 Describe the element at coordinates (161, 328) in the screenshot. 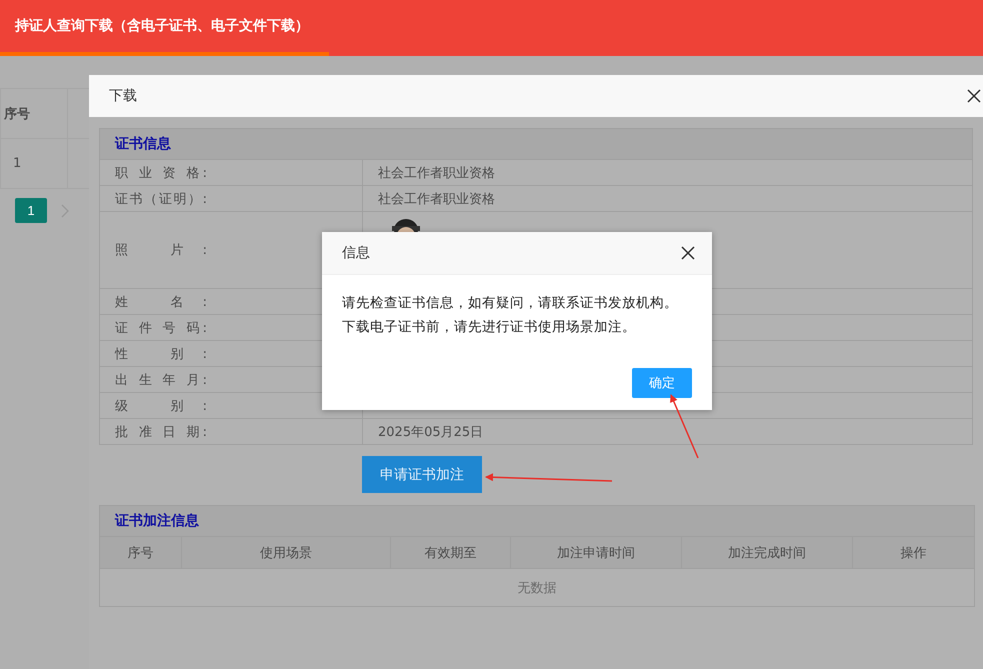

I see `field-label: 证 件 号 码:` at that location.